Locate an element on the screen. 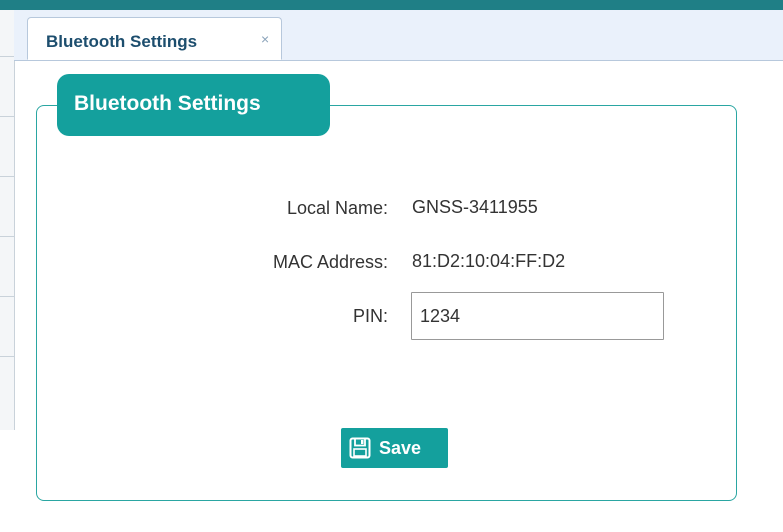 This screenshot has width=783, height=532. pin-label: PIN: is located at coordinates (370, 316).